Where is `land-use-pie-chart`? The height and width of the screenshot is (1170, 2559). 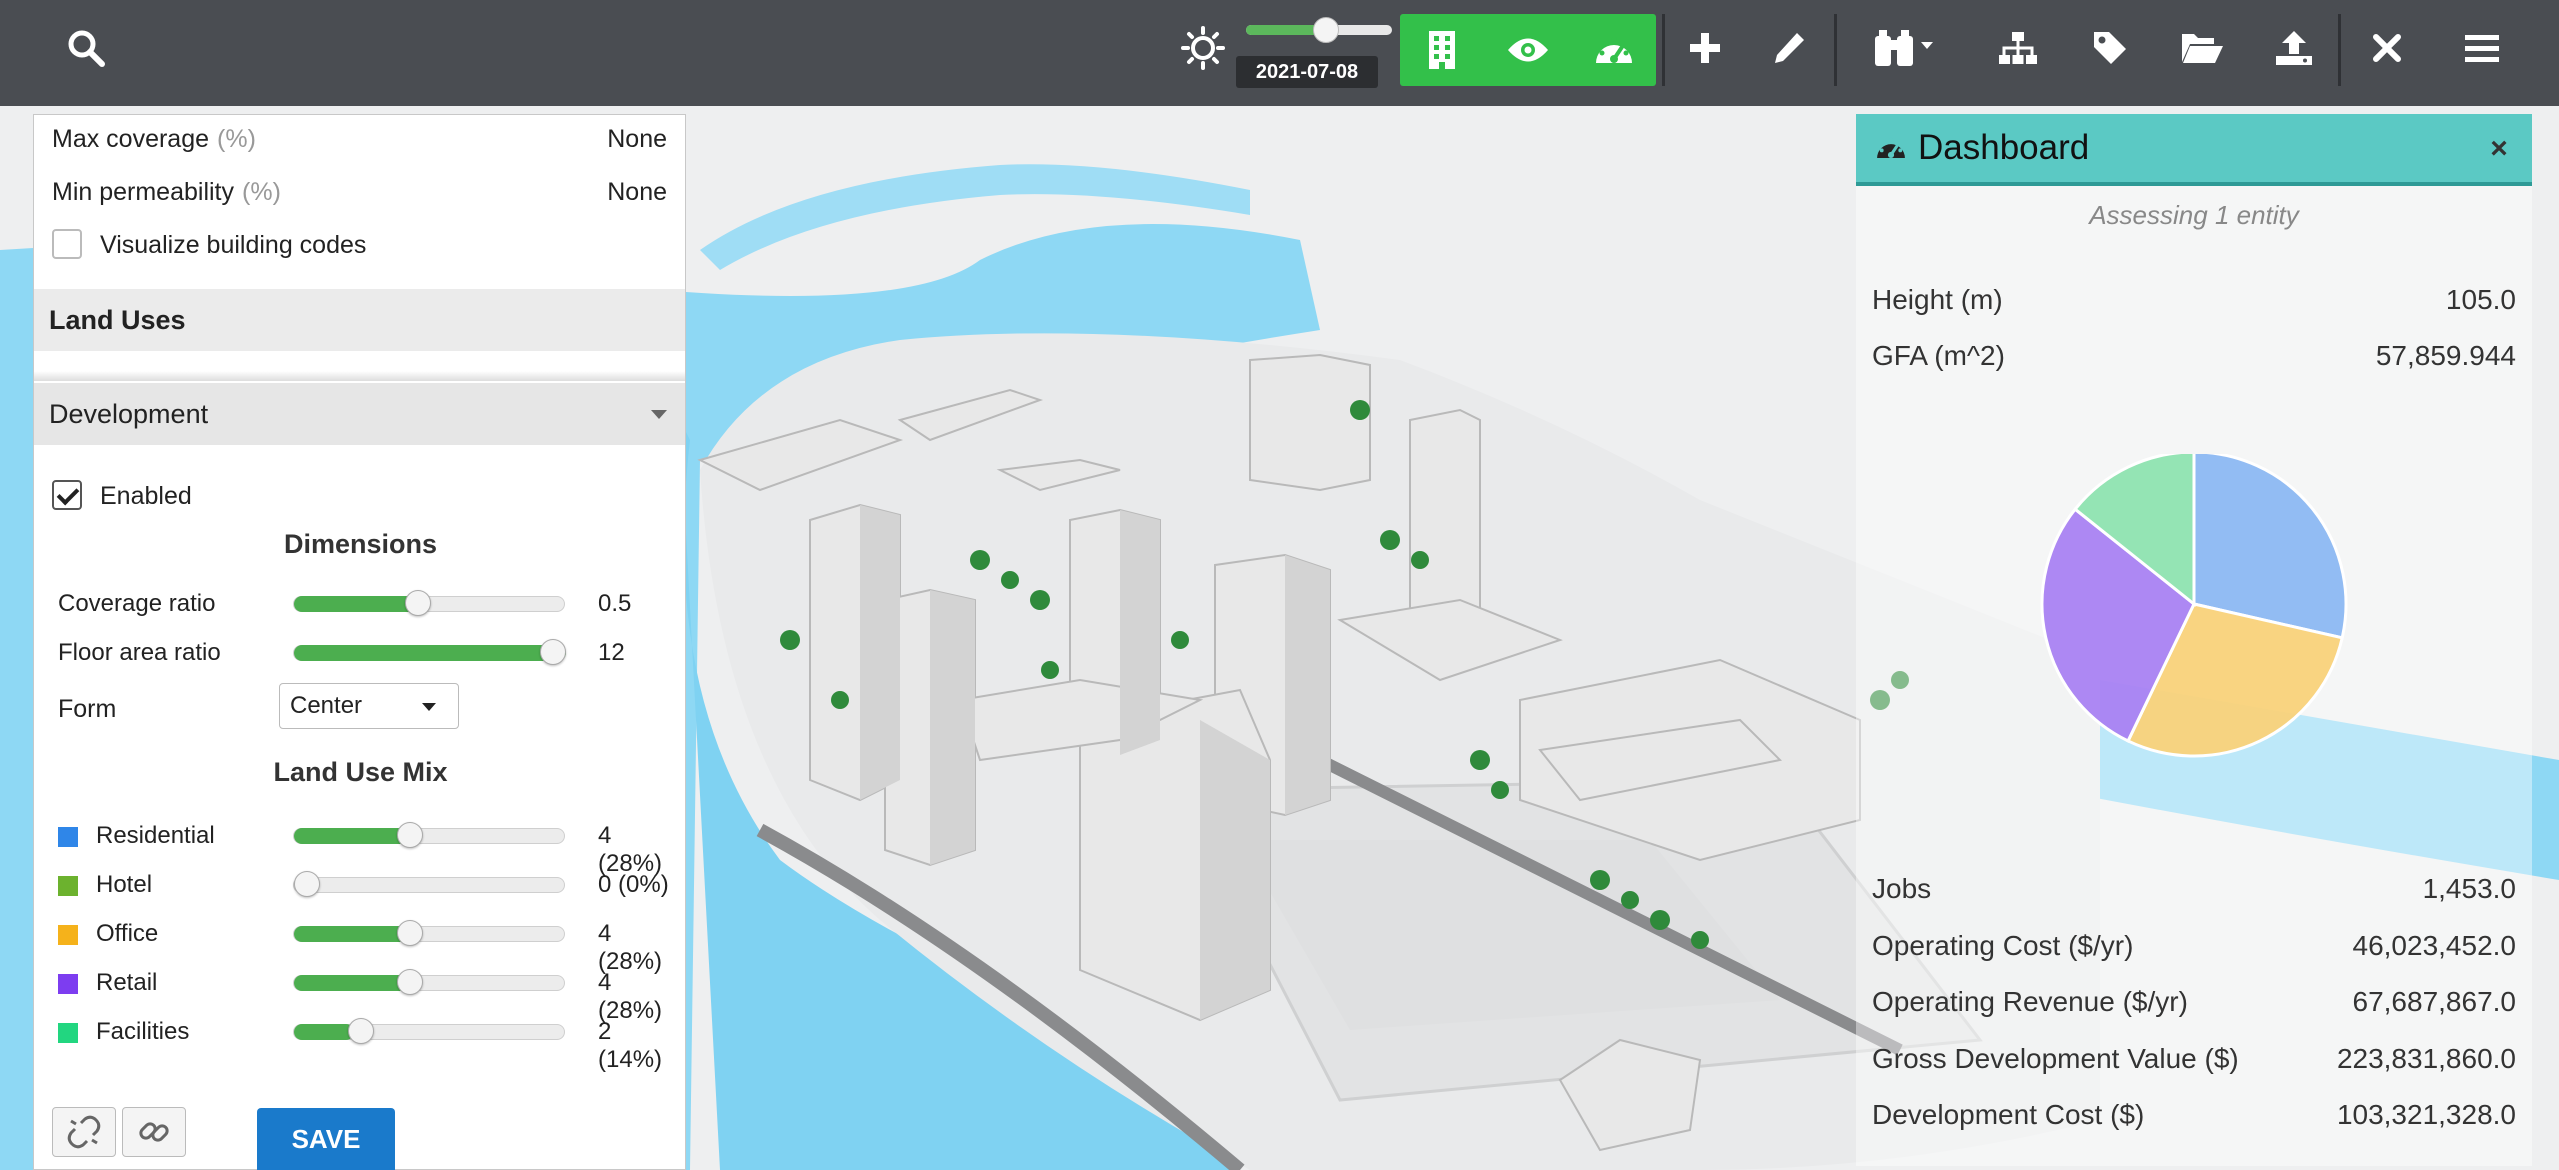 land-use-pie-chart is located at coordinates (2194, 606).